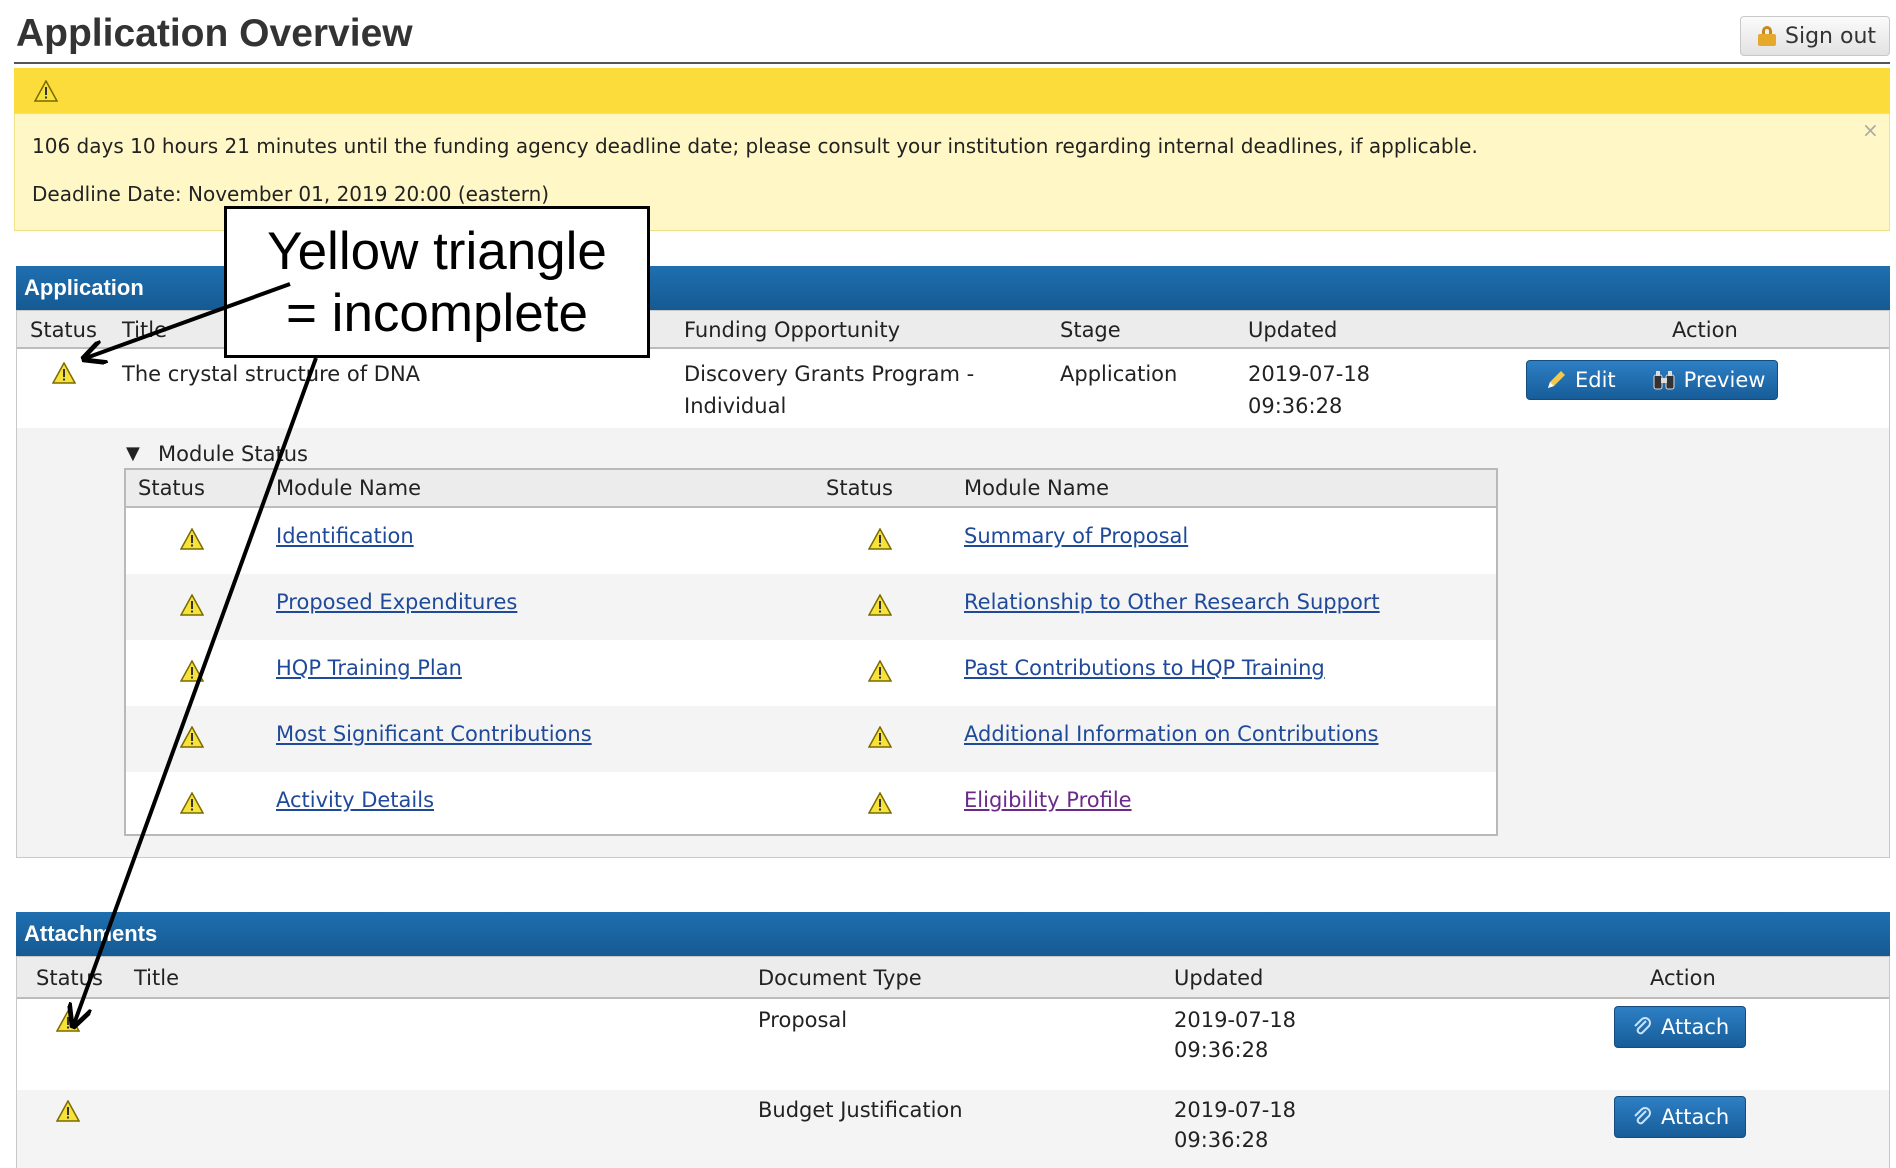 The image size is (1896, 1168). Describe the element at coordinates (437, 282) in the screenshot. I see `annotation-callout: Yellow triangle = incomplete` at that location.